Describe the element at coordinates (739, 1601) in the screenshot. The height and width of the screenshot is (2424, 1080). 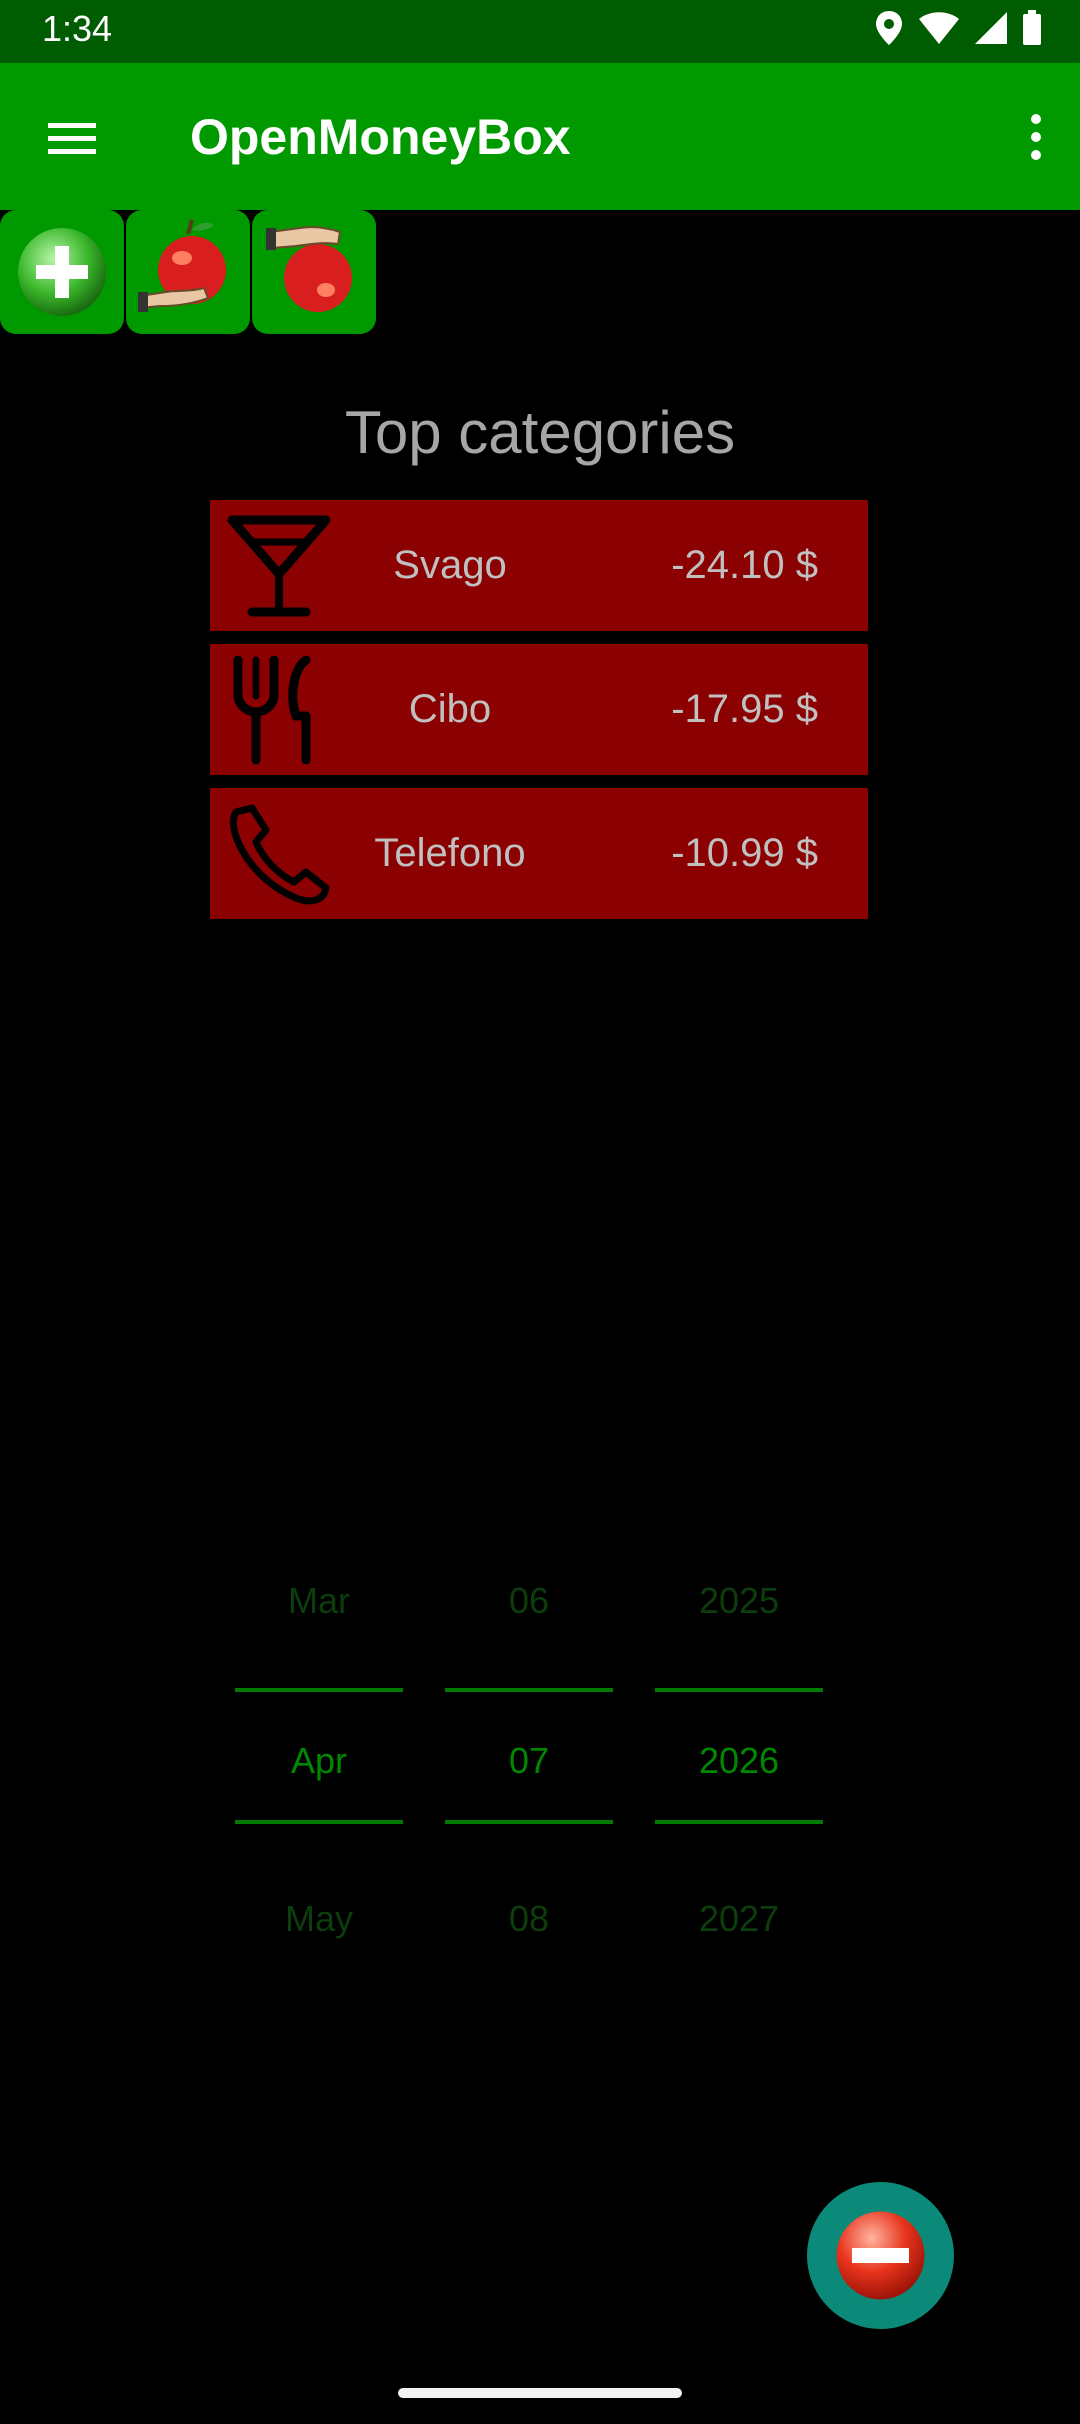
I see `year-prev: 2025` at that location.